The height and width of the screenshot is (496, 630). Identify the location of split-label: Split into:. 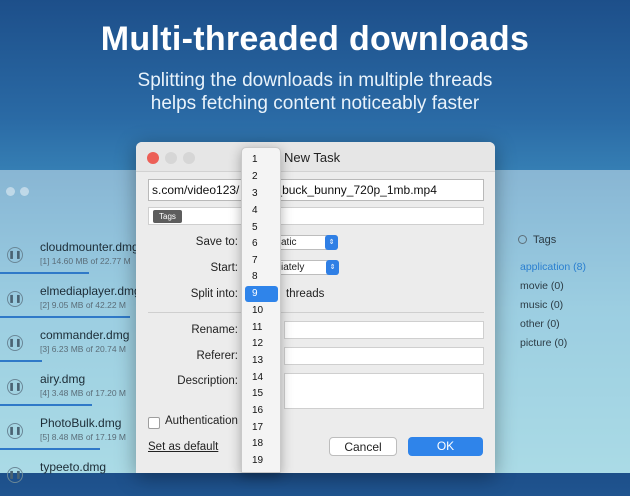
(214, 294).